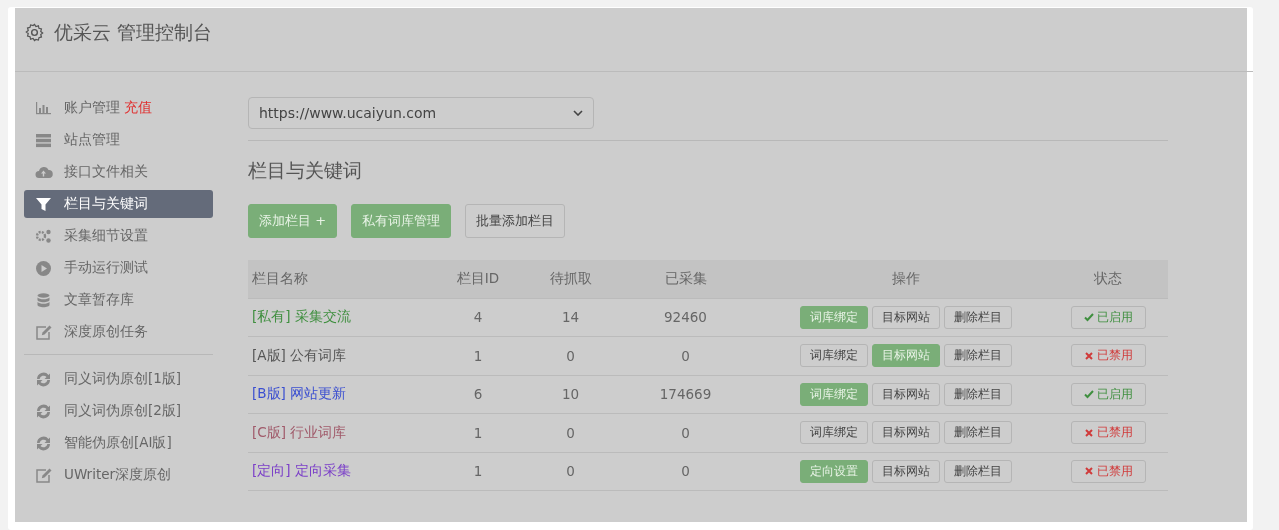  What do you see at coordinates (685, 317) in the screenshot?
I see `table-cell: 92460` at bounding box center [685, 317].